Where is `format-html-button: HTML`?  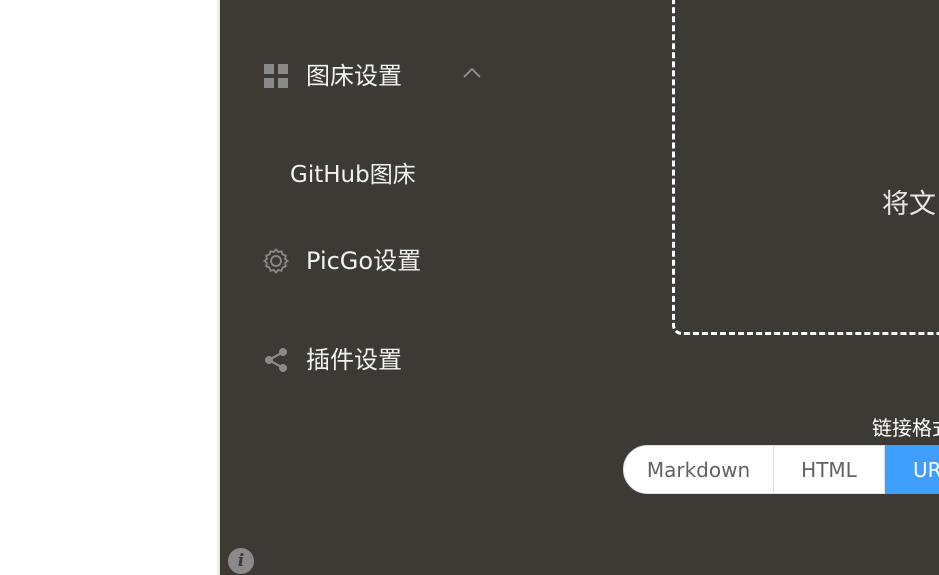
format-html-button: HTML is located at coordinates (829, 469).